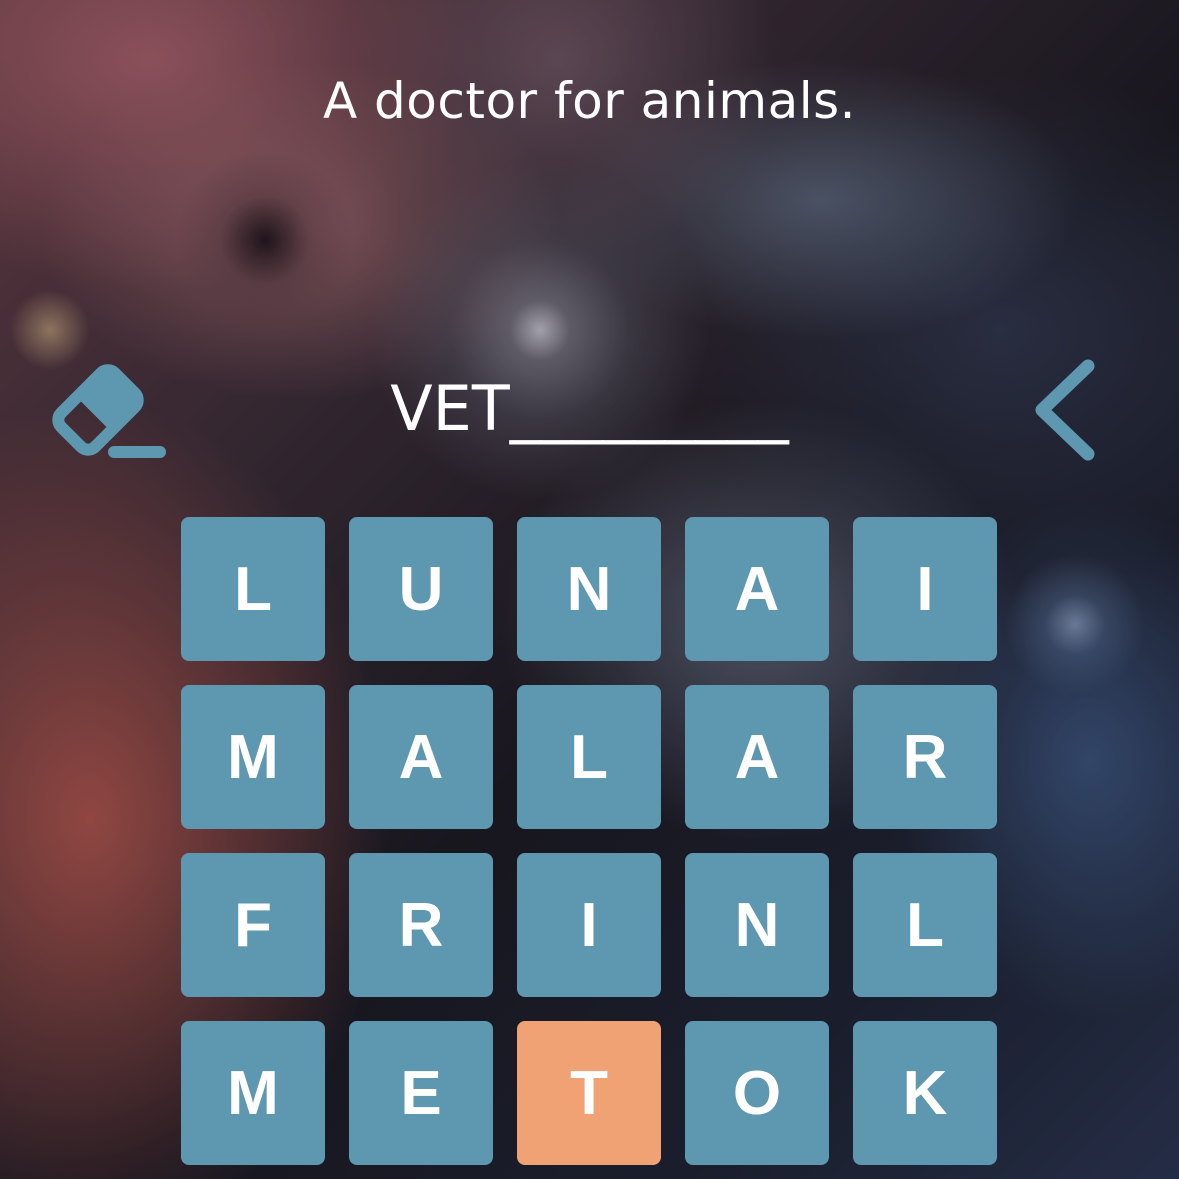  I want to click on back-button, so click(1066, 410).